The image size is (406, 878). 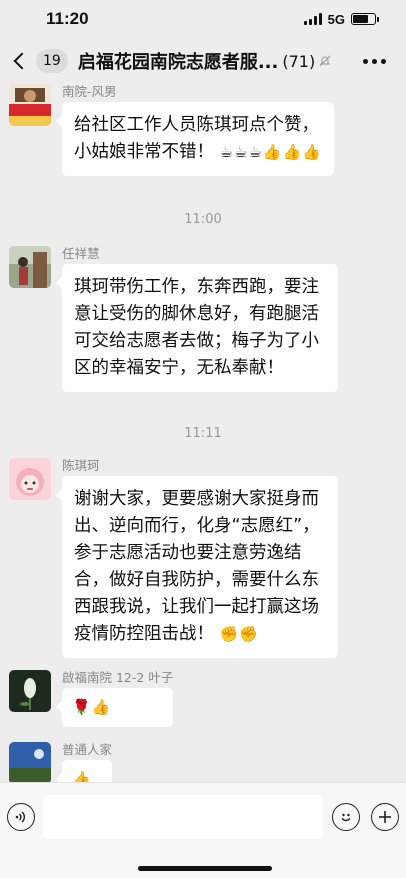 What do you see at coordinates (312, 19) in the screenshot?
I see `cellular-signal-icon` at bounding box center [312, 19].